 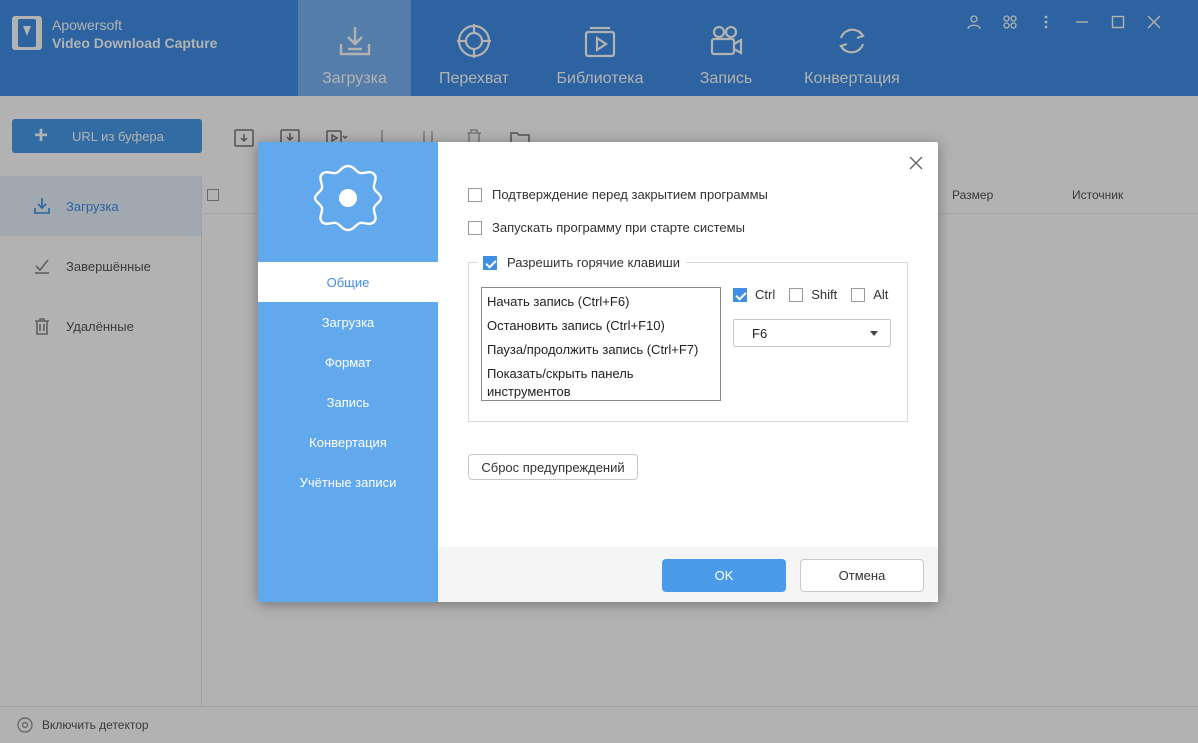 What do you see at coordinates (348, 442) in the screenshot?
I see `settings-menu-convert: Конвертация` at bounding box center [348, 442].